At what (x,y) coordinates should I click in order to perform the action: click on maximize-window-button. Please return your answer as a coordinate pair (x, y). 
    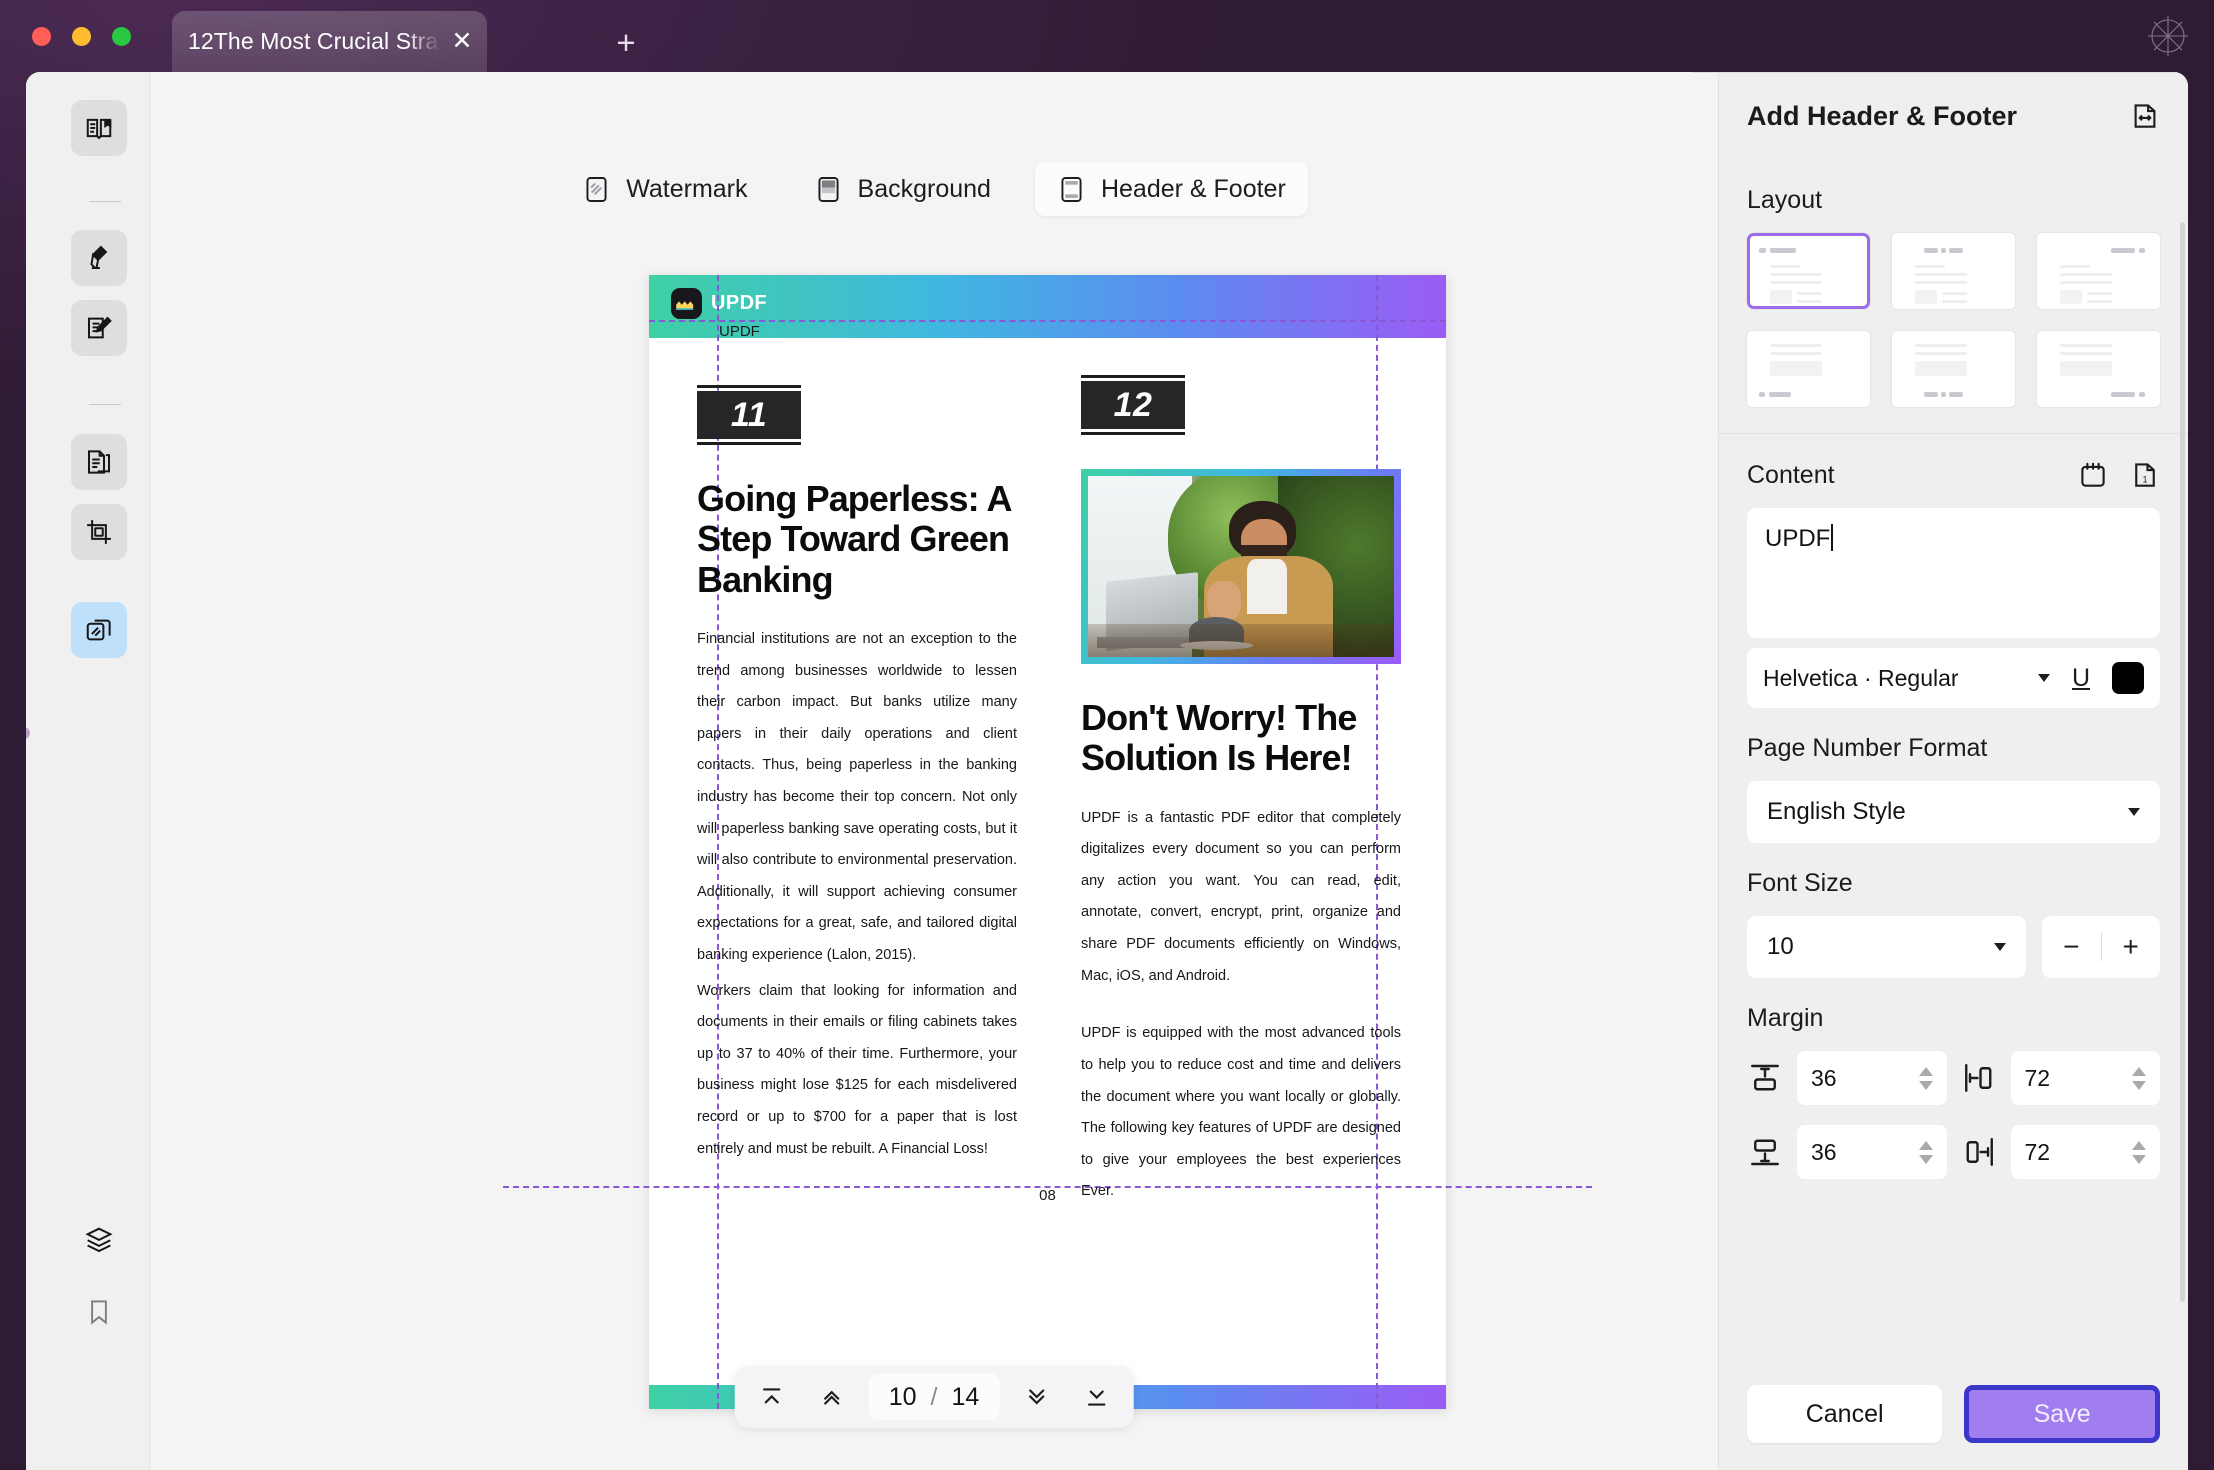
    Looking at the image, I should click on (121, 36).